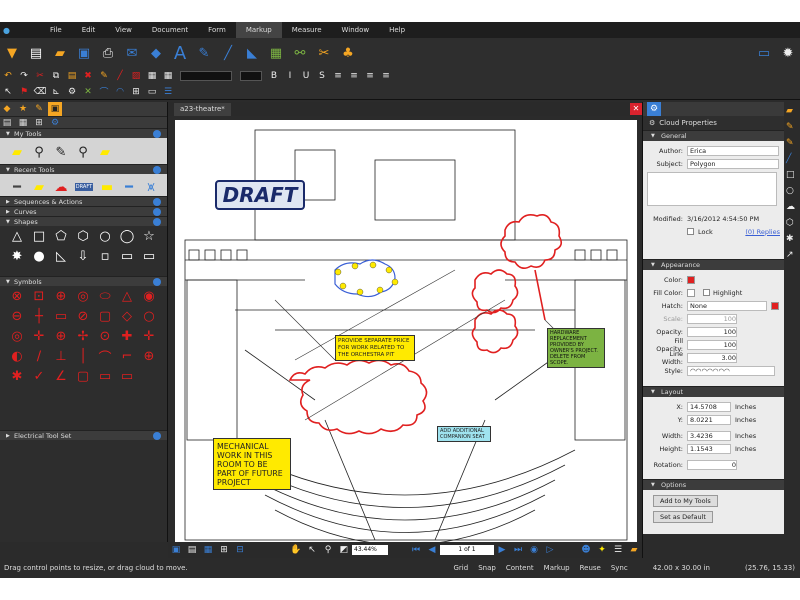 This screenshot has width=800, height=600. Describe the element at coordinates (83, 256) in the screenshot. I see `arrow-shape-icon: ⇩` at that location.